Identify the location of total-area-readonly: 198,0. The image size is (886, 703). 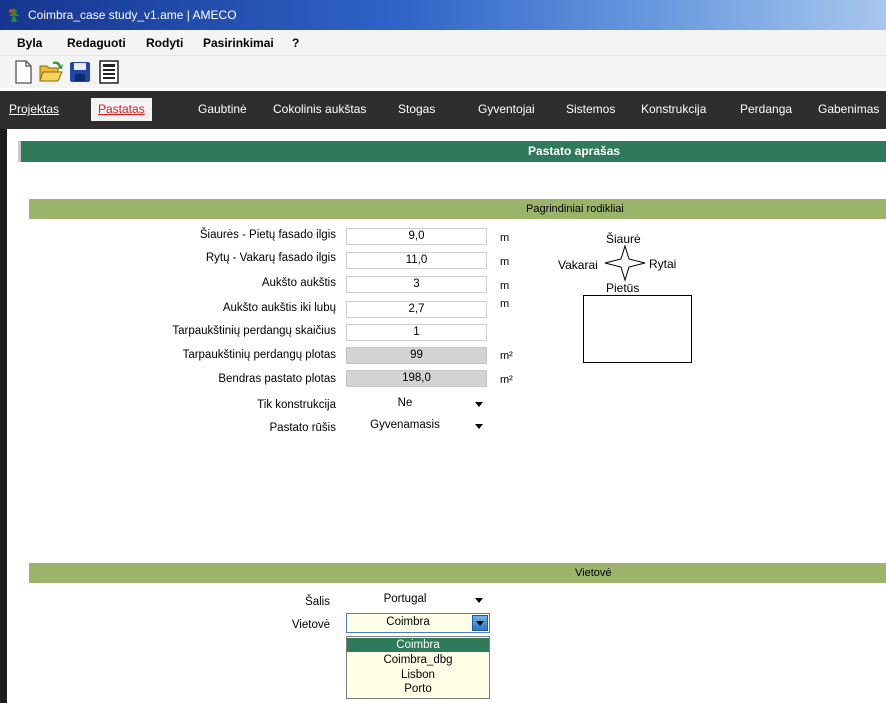
(416, 378).